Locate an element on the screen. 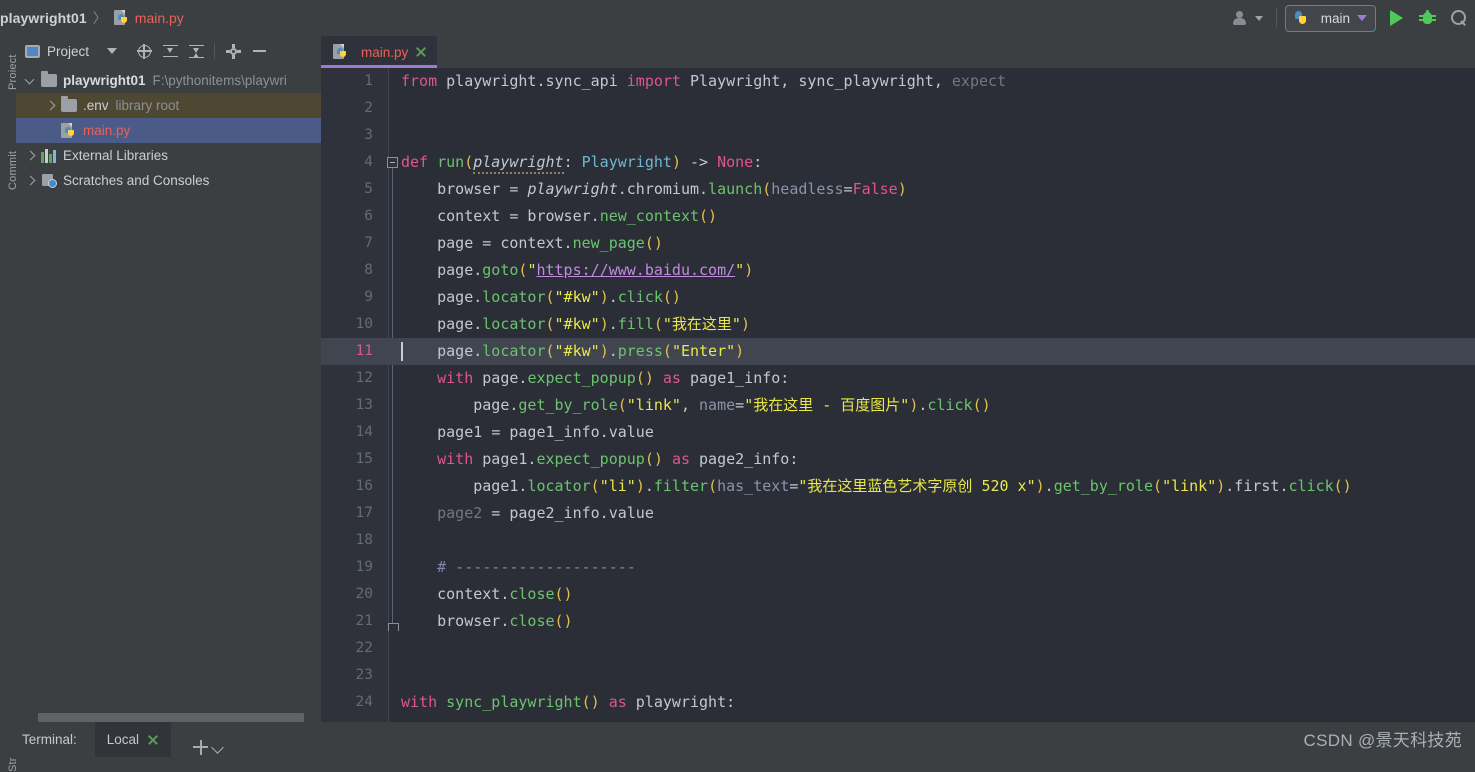 The width and height of the screenshot is (1475, 772). tree-row-playwright01: playwright01 F:\pythonitems\playwri is located at coordinates (168, 80).